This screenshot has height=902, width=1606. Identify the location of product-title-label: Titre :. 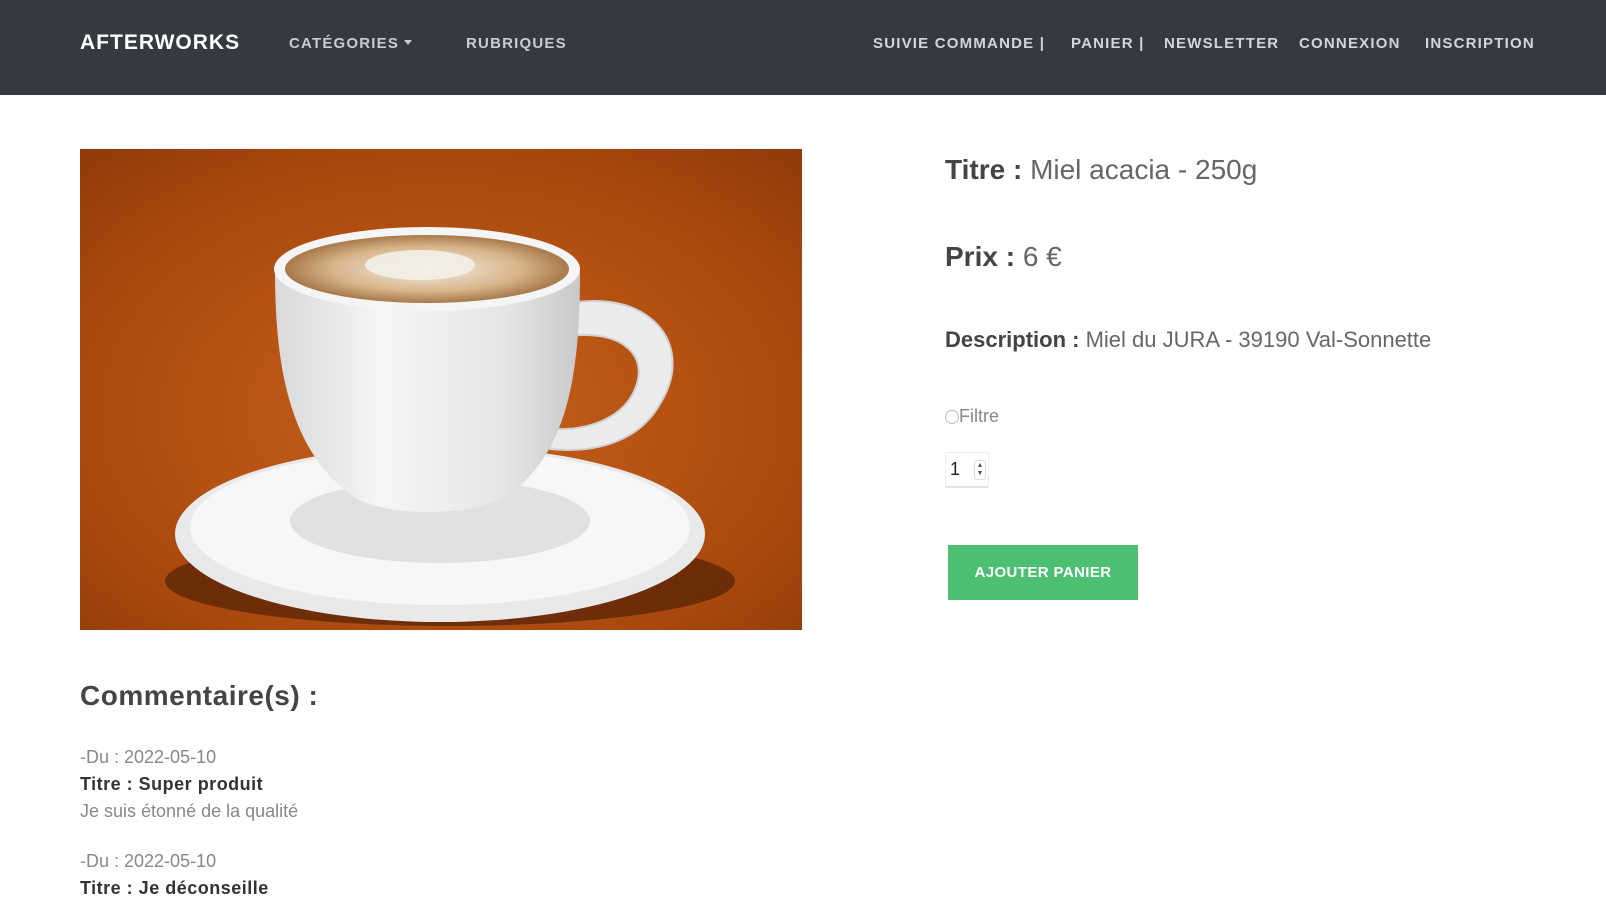
(984, 169).